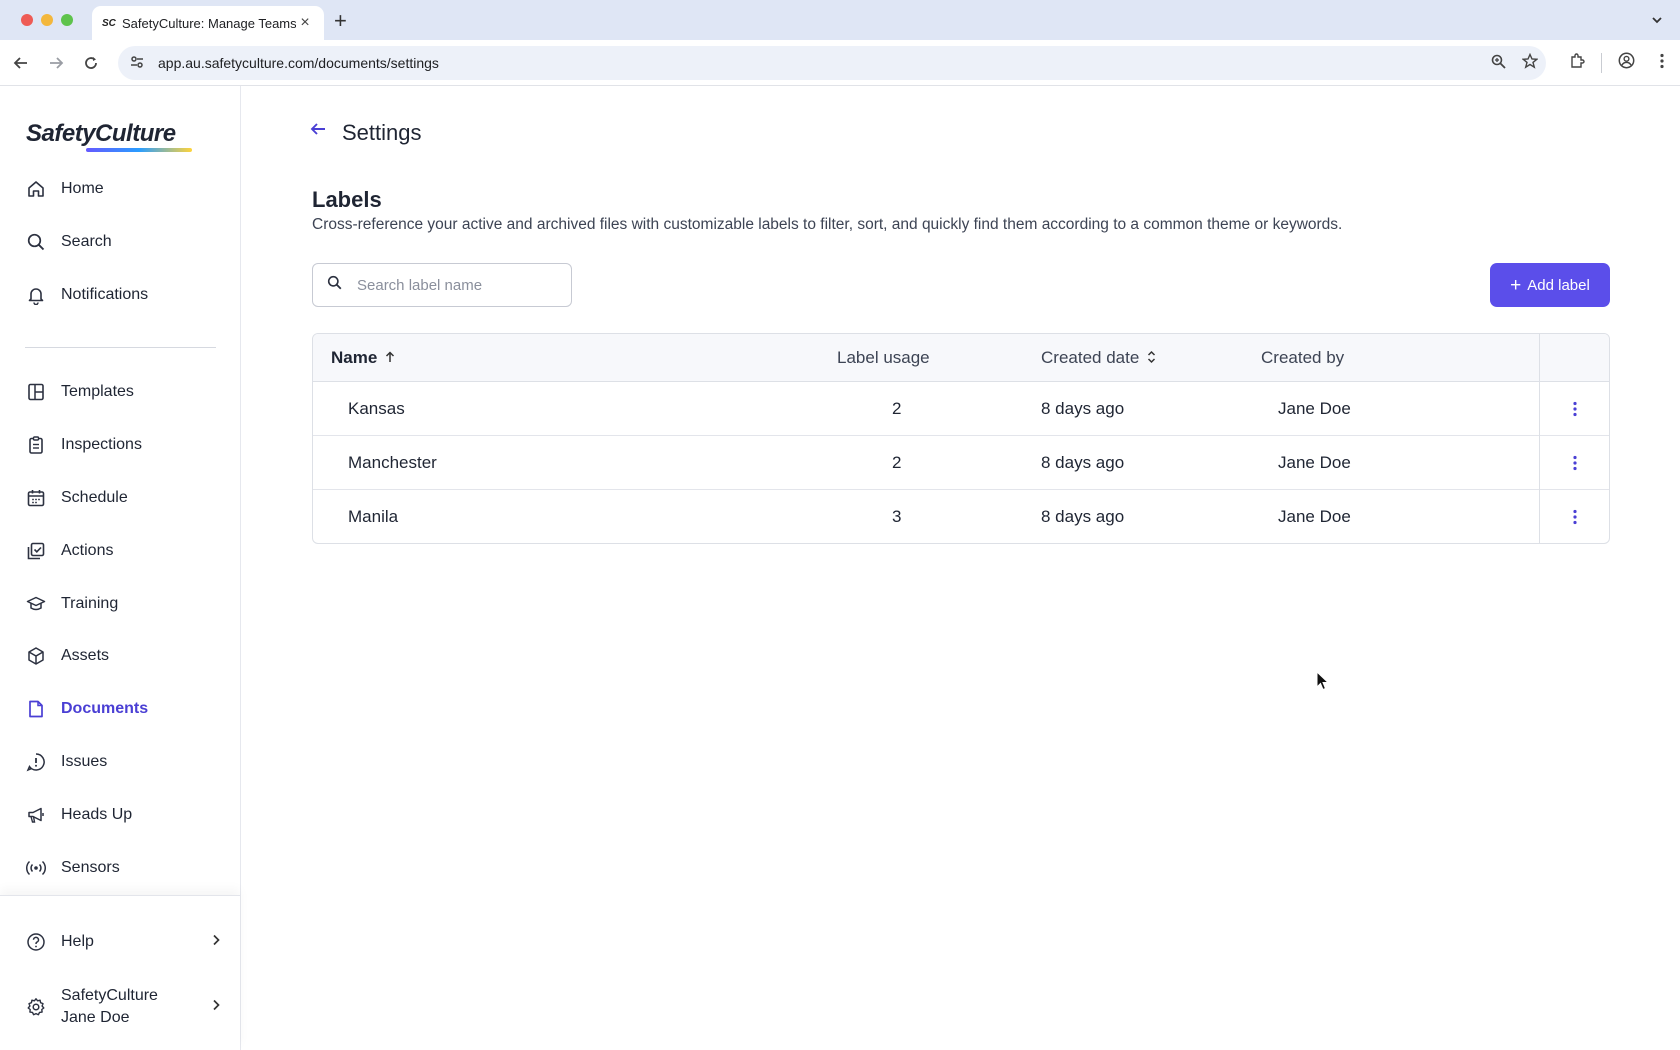 This screenshot has width=1680, height=1050. What do you see at coordinates (1657, 20) in the screenshot?
I see `tab-search-chevron-icon` at bounding box center [1657, 20].